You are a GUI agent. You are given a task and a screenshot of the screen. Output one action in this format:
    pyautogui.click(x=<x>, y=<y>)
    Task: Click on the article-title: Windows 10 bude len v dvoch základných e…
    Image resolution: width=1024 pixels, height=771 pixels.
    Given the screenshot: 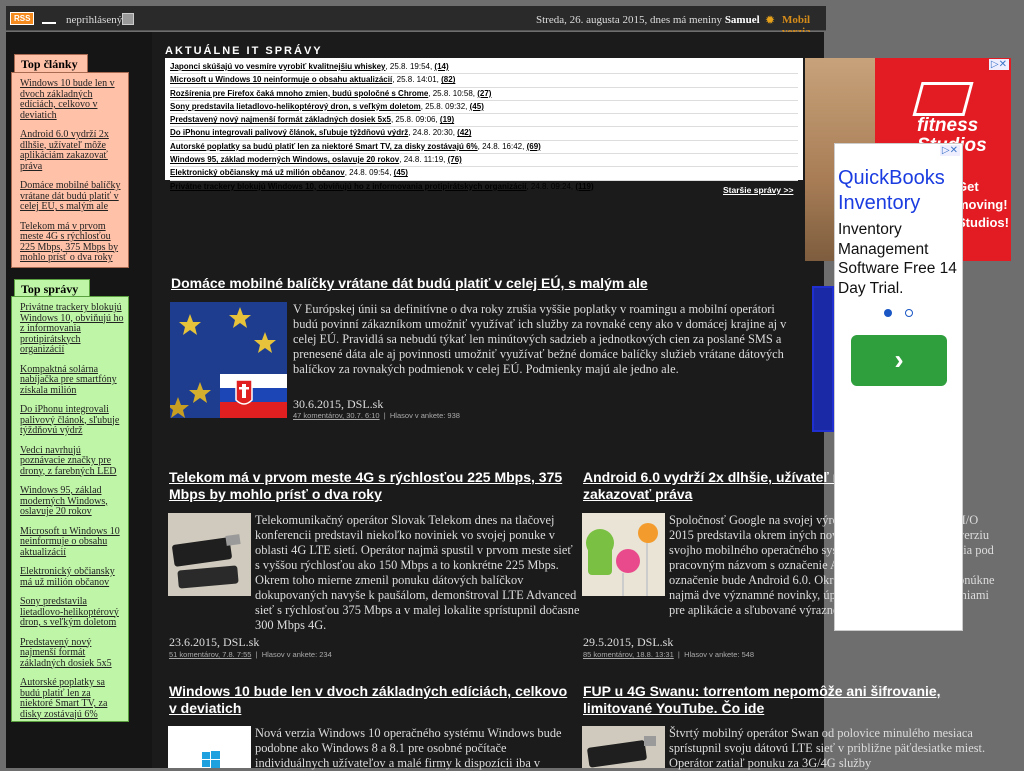 What is the action you would take?
    pyautogui.click(x=369, y=700)
    